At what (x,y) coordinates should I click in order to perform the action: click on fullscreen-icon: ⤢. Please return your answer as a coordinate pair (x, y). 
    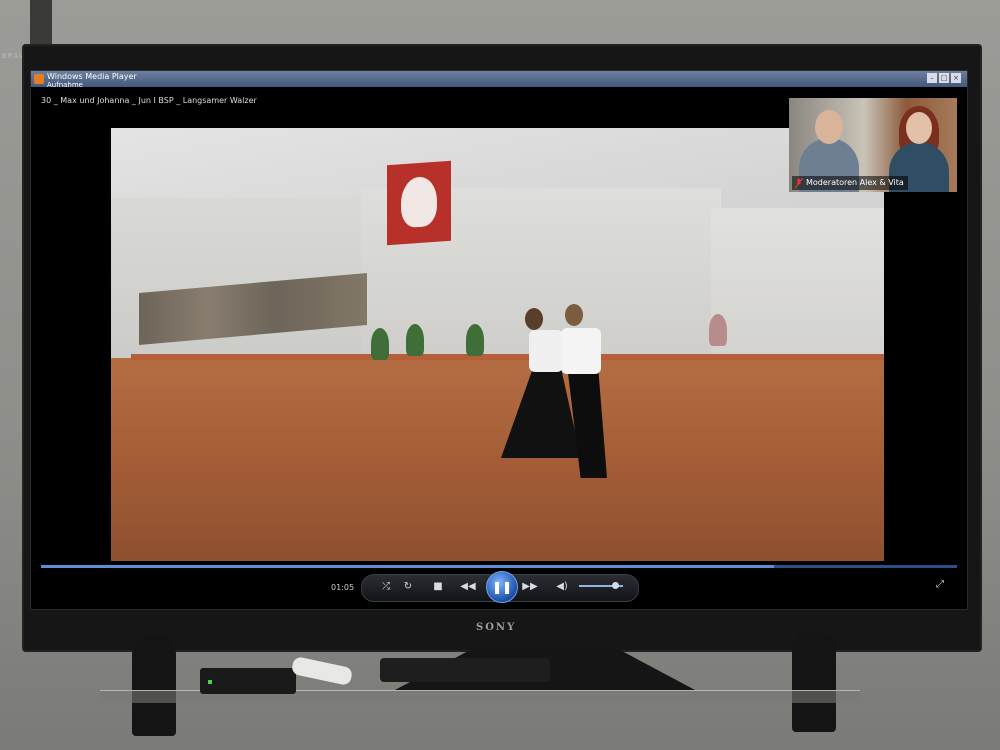
    Looking at the image, I should click on (940, 586).